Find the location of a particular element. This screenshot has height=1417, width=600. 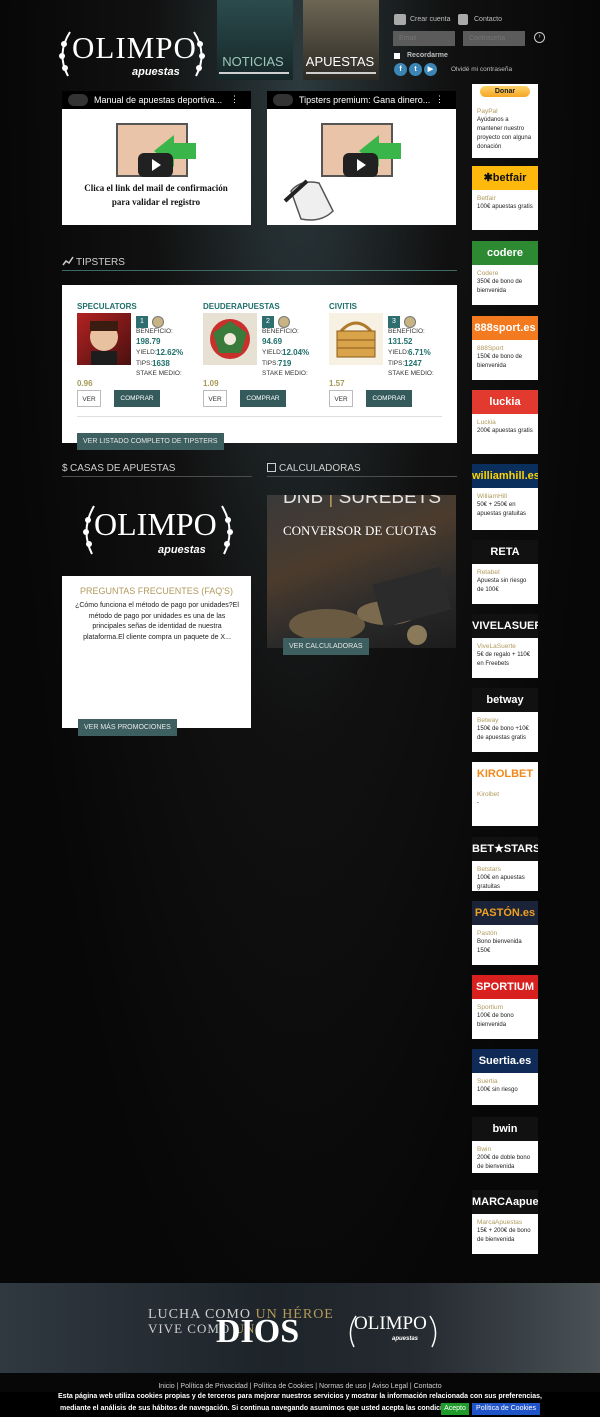

faq-title: PREGUNTAS FRECUENTES (FAQ'S) is located at coordinates (156, 591).